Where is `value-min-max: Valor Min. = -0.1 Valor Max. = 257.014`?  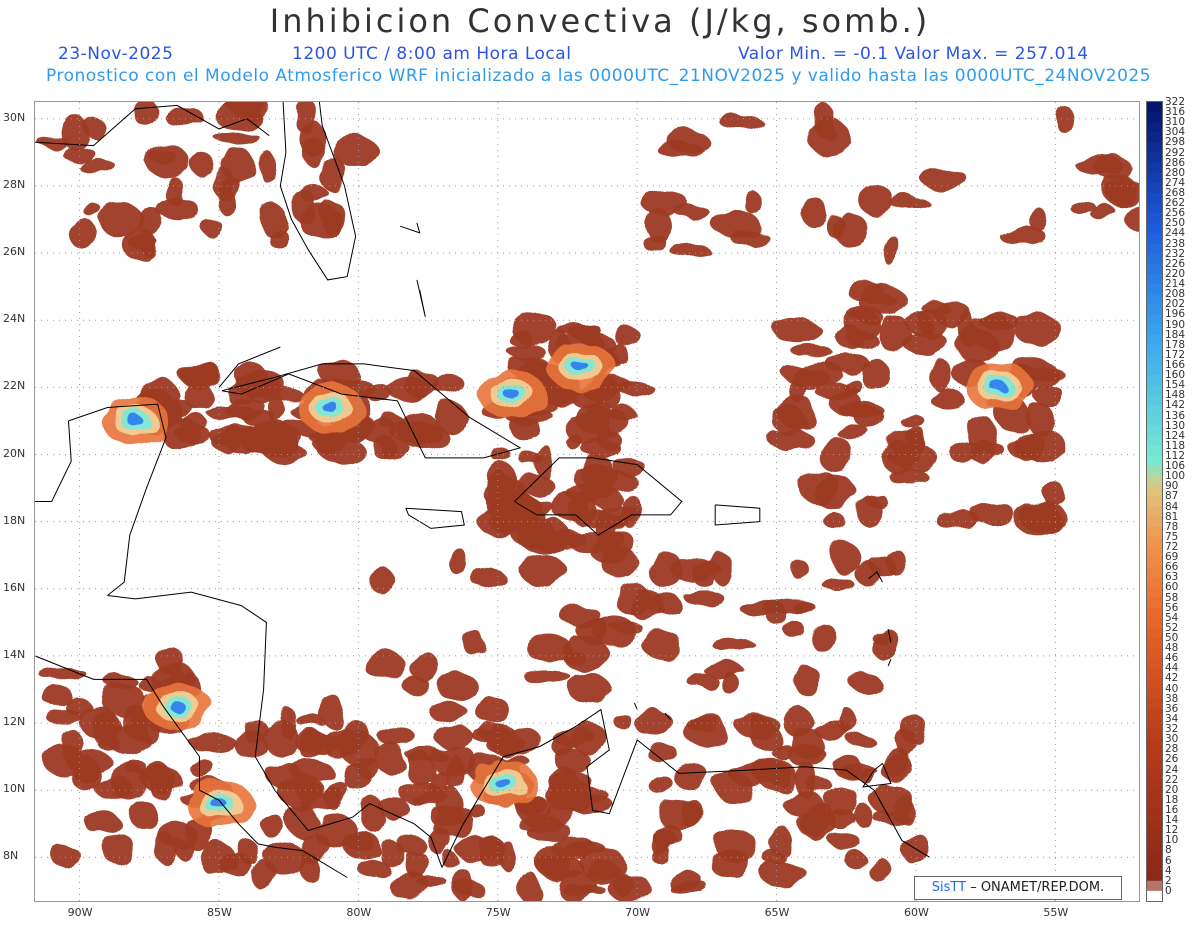
value-min-max: Valor Min. = -0.1 Valor Max. = 257.014 is located at coordinates (913, 54).